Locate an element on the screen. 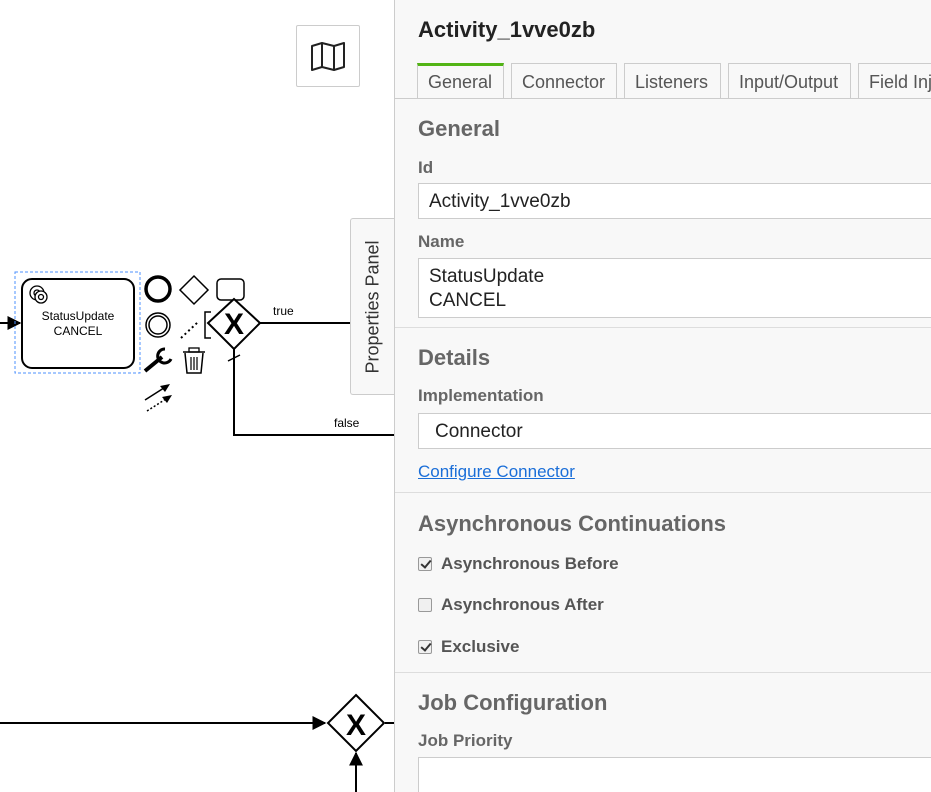 The image size is (931, 792). async-before-label: Asynchronous Before is located at coordinates (530, 564).